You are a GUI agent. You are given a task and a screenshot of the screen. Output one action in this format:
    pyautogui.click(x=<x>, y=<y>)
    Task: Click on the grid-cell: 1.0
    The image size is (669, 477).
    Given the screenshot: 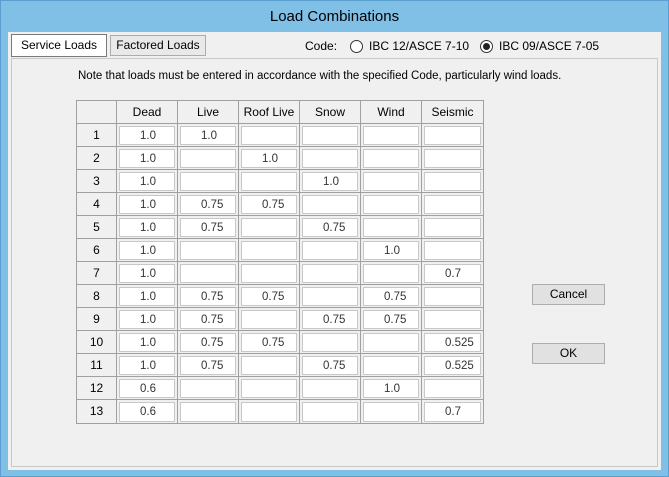 What is the action you would take?
    pyautogui.click(x=147, y=135)
    